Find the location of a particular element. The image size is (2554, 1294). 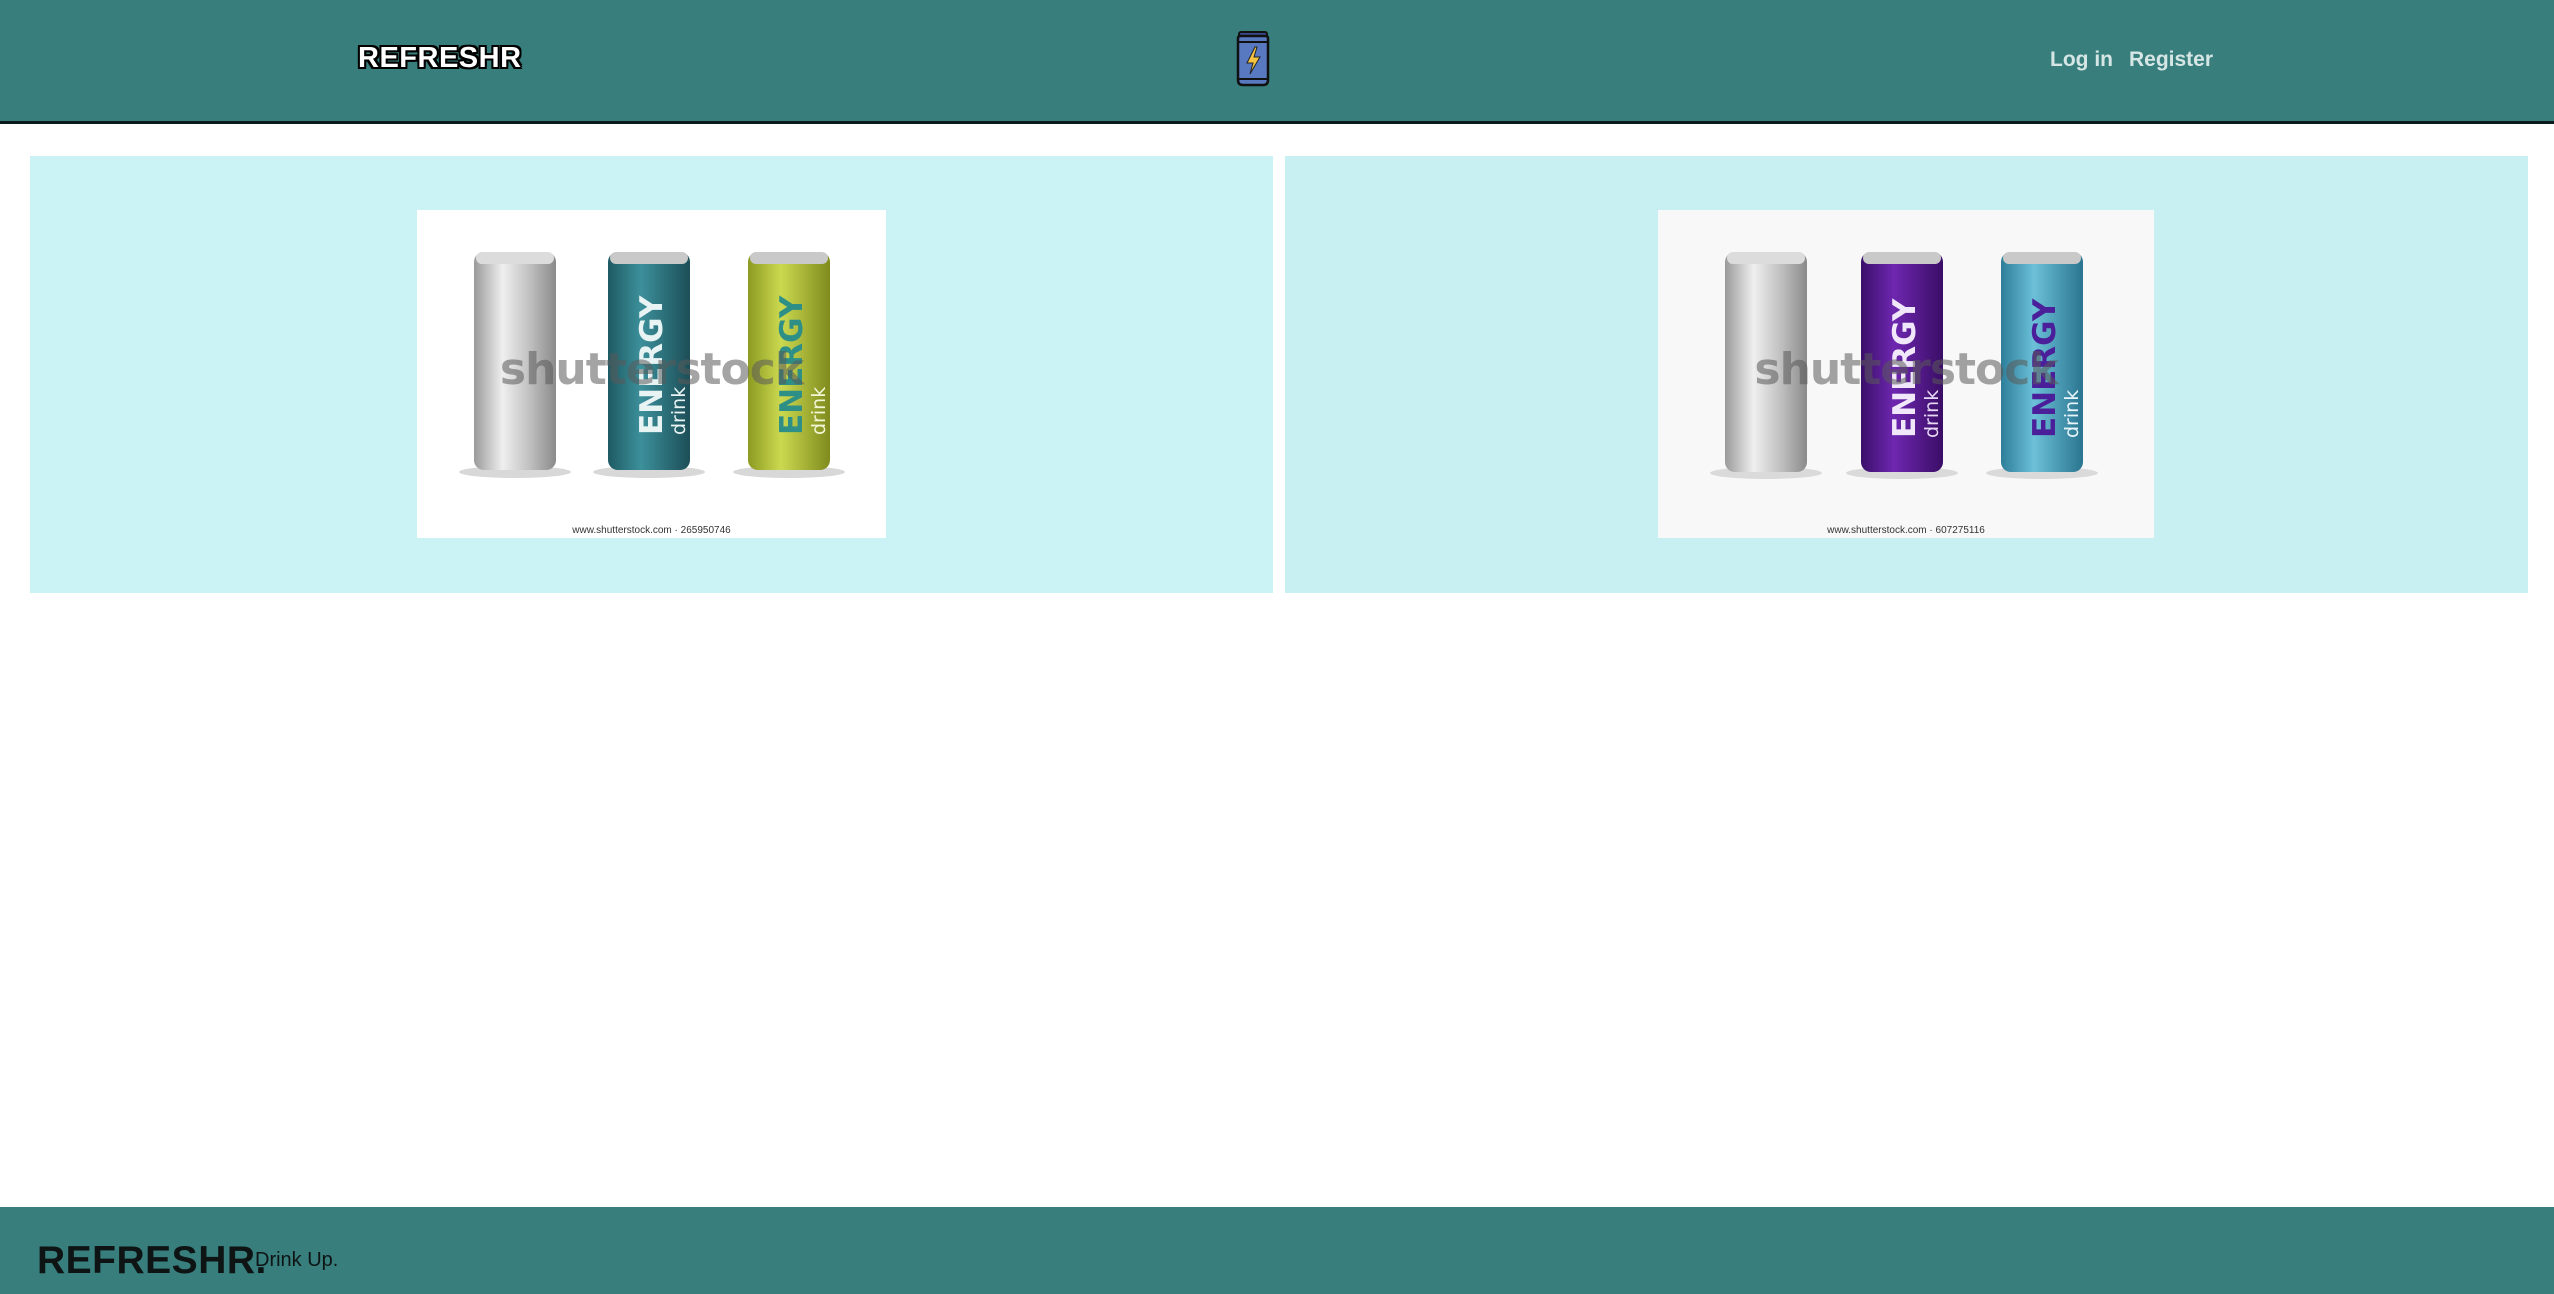

image-credit: www.shutterstock.com · 265950746 is located at coordinates (651, 530).